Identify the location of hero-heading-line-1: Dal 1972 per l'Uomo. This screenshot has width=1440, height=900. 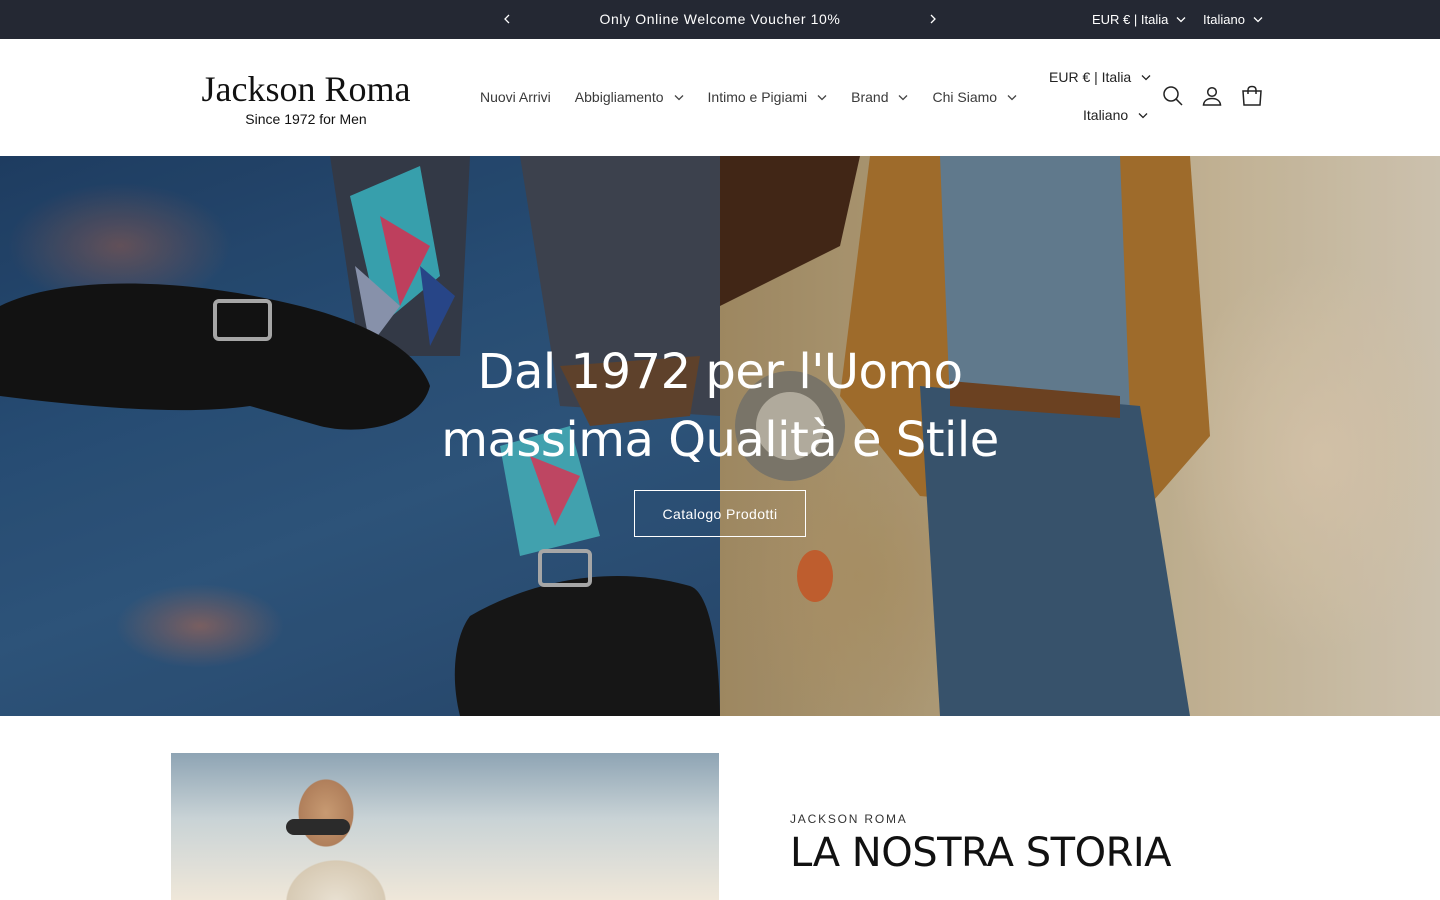
(720, 372).